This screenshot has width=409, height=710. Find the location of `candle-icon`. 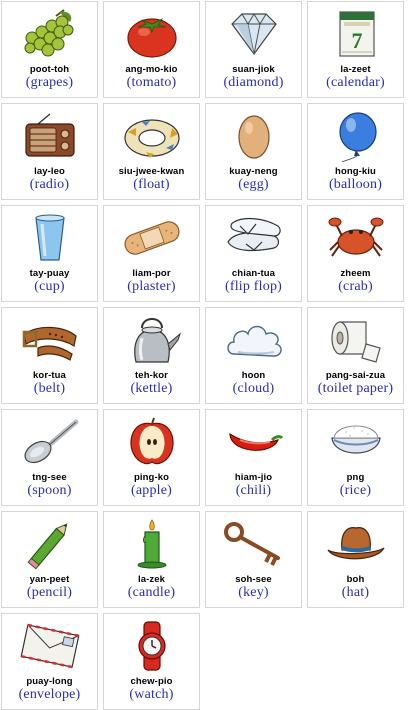

candle-icon is located at coordinates (152, 544).